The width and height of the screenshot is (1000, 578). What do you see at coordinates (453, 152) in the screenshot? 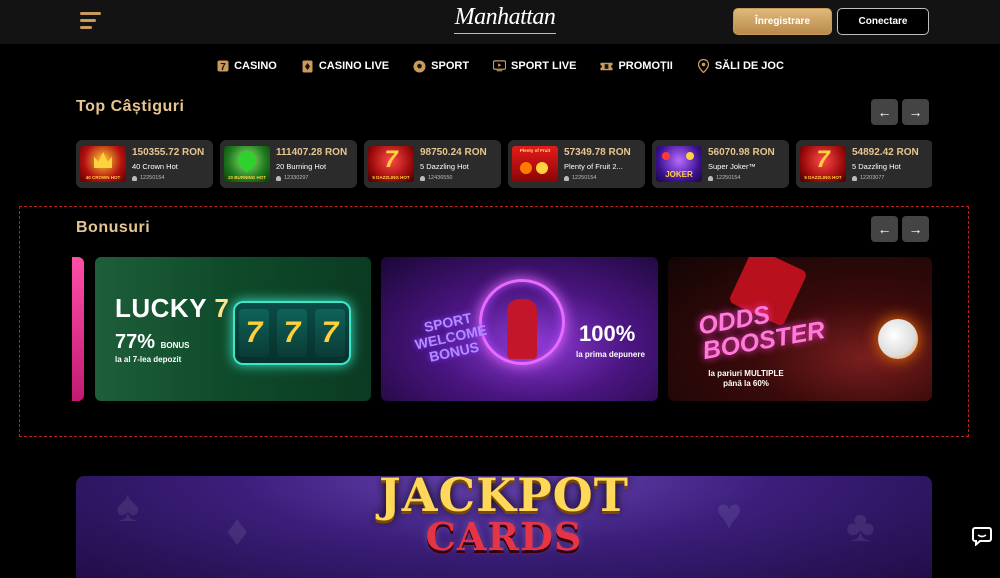
I see `win-amount: 98750.24 RON` at bounding box center [453, 152].